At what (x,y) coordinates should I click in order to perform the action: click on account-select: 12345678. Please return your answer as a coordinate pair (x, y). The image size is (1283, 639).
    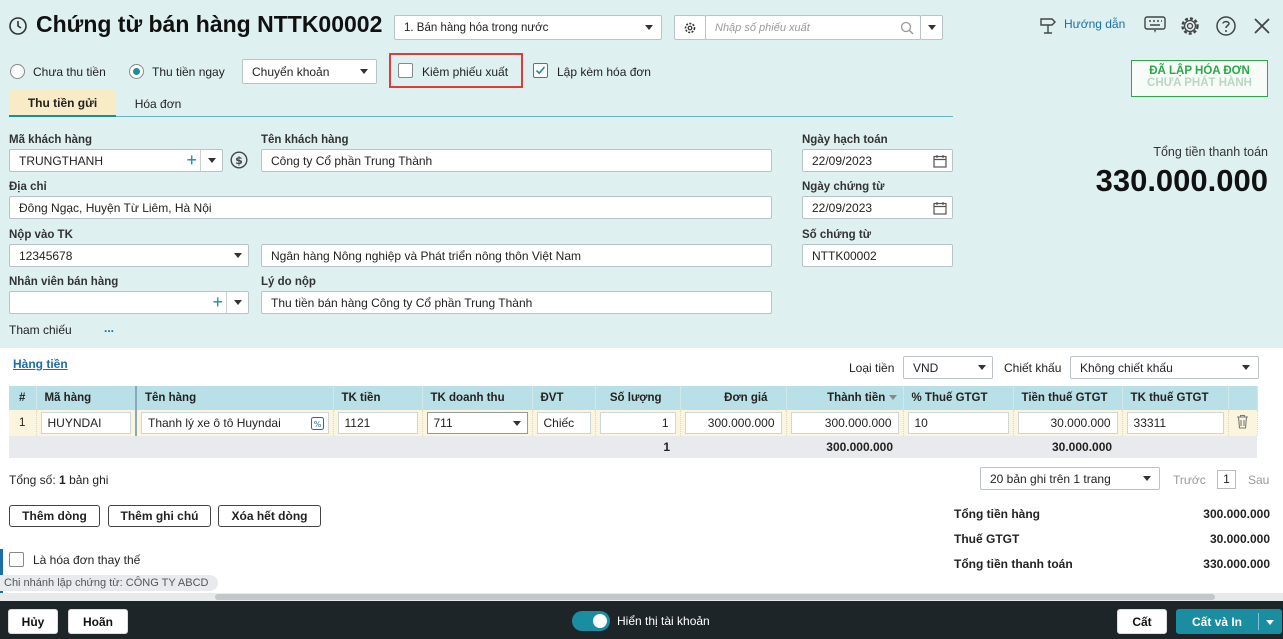
    Looking at the image, I should click on (129, 255).